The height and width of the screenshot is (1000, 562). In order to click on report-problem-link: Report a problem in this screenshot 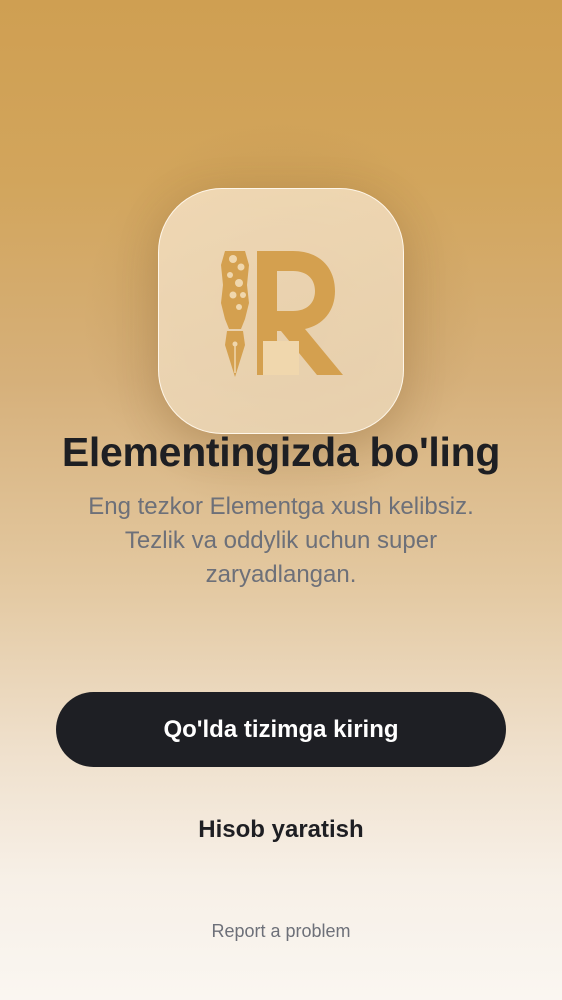, I will do `click(281, 931)`.